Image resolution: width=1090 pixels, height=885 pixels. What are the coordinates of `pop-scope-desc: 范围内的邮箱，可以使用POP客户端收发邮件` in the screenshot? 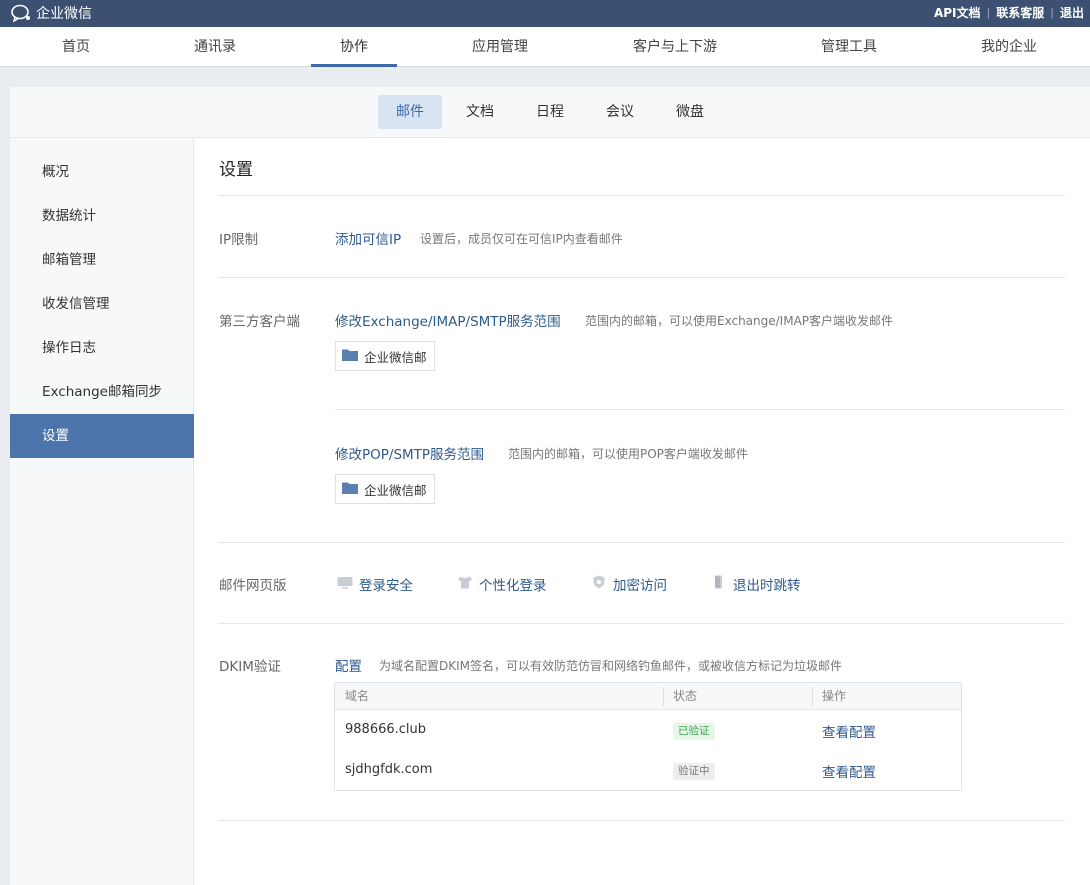 It's located at (628, 454).